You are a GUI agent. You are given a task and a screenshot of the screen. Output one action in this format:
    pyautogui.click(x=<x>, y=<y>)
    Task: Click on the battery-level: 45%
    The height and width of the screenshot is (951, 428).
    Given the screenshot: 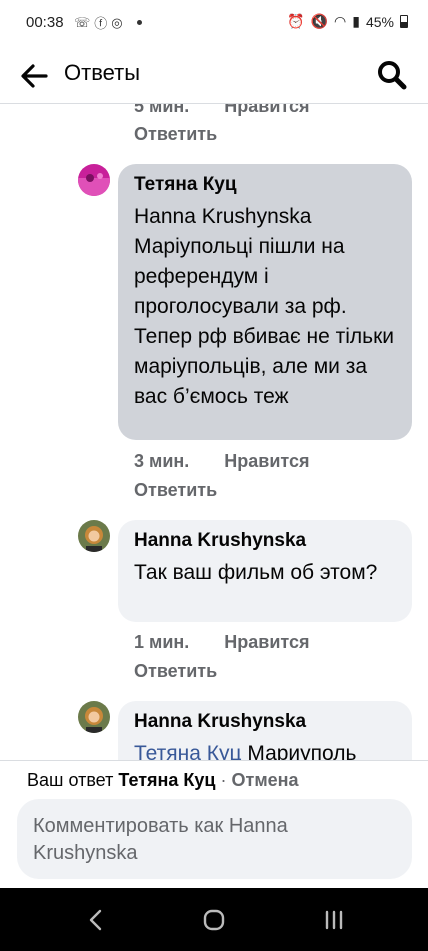 What is the action you would take?
    pyautogui.click(x=379, y=21)
    